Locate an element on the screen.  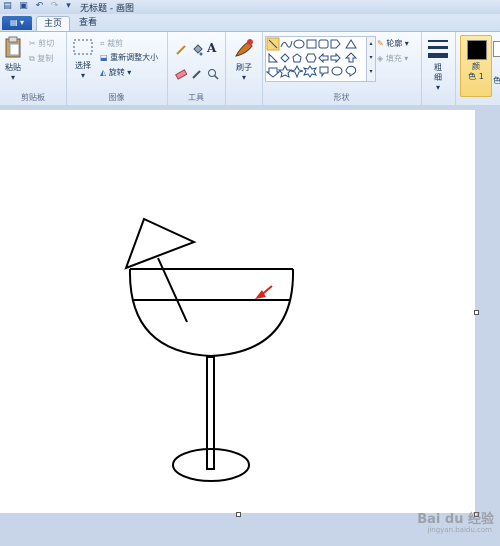
umbrella-stick is located at coordinates (172, 290).